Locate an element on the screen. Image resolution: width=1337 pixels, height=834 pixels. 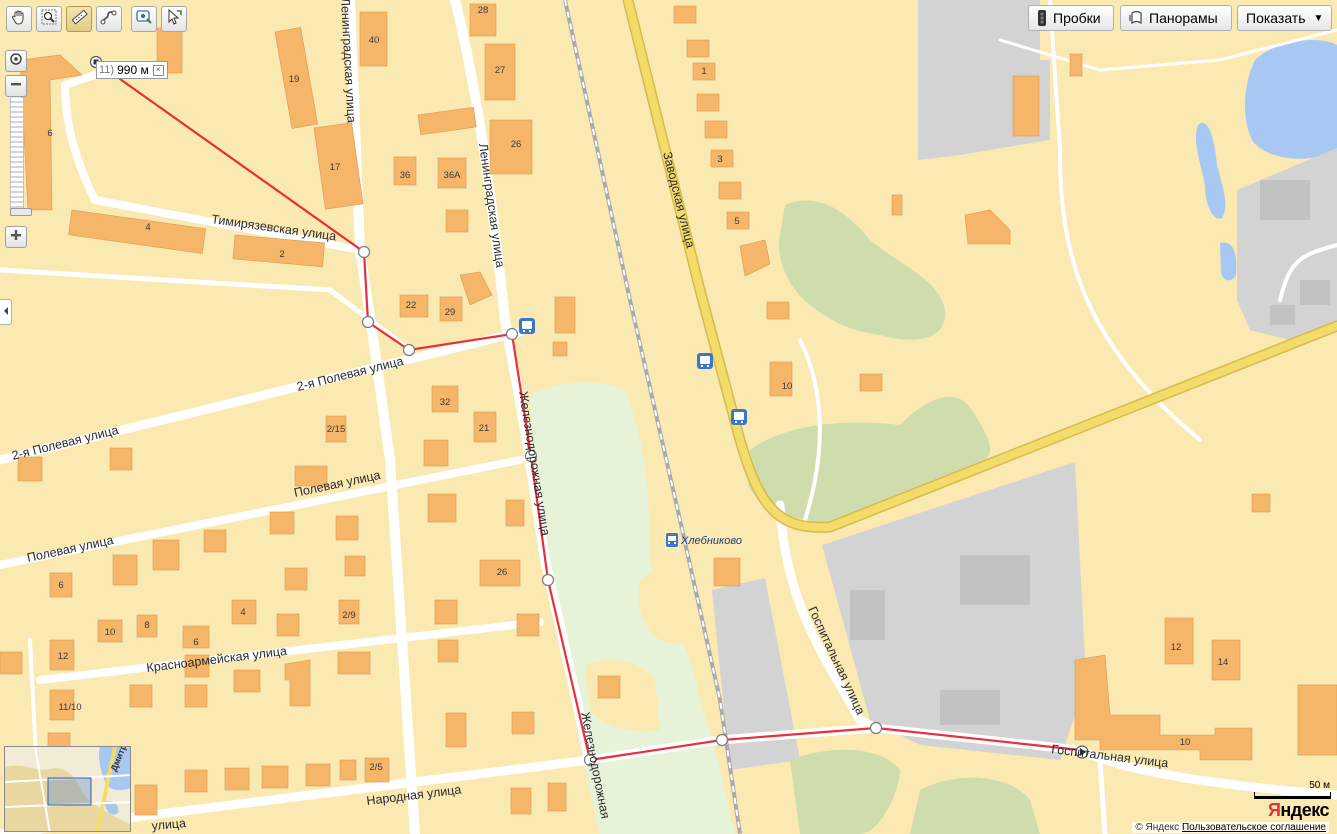
show-layers-dropdown: Показать ▼ is located at coordinates (1284, 18).